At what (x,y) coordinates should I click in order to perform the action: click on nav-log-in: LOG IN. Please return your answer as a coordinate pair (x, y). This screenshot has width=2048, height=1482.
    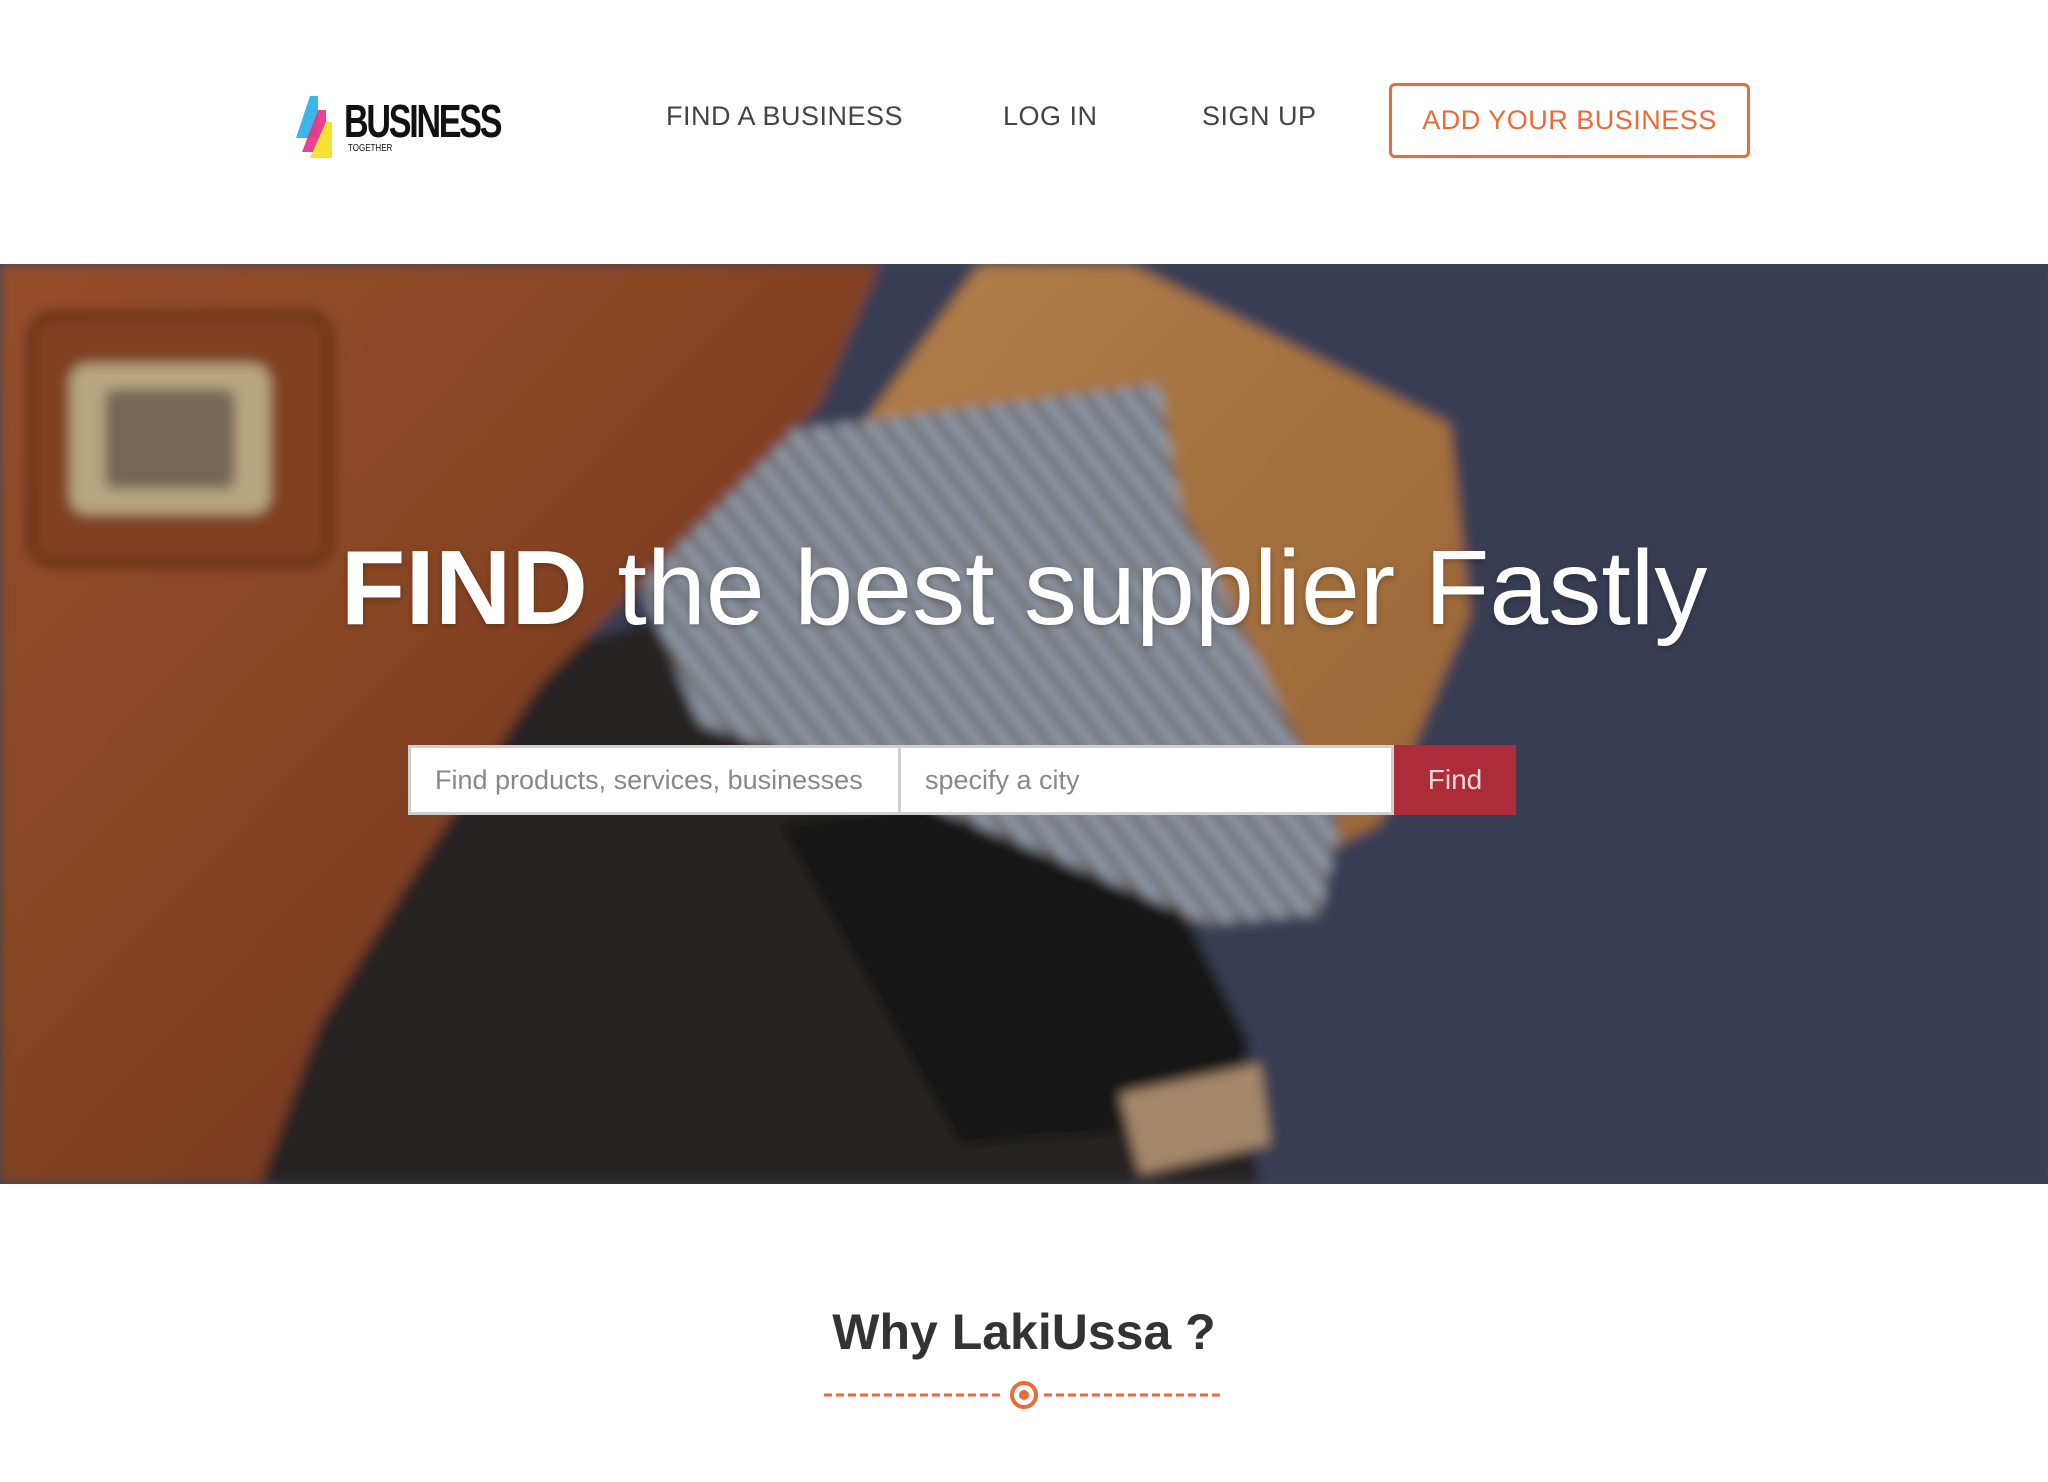
    Looking at the image, I should click on (1050, 116).